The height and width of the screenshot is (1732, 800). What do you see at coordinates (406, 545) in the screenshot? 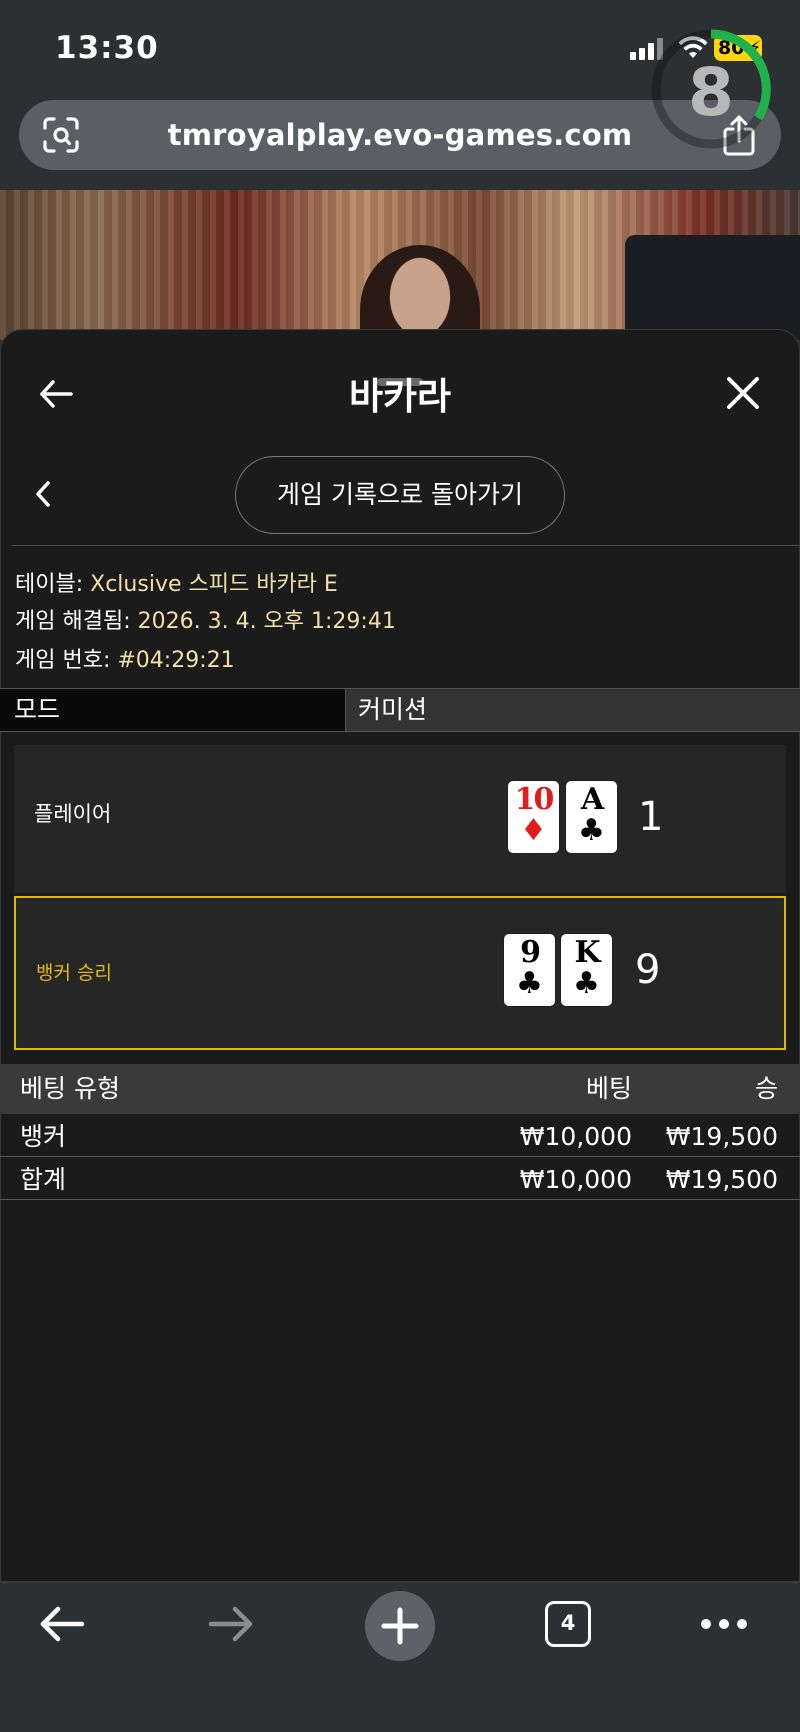
I see `divider` at bounding box center [406, 545].